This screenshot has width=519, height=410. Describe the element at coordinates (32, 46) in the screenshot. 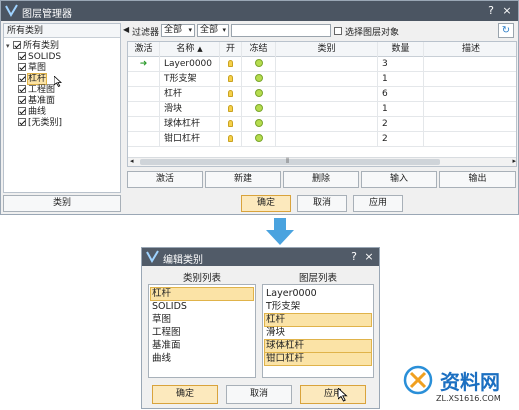

I see `tree-item-all: ▾ 所有类别` at that location.